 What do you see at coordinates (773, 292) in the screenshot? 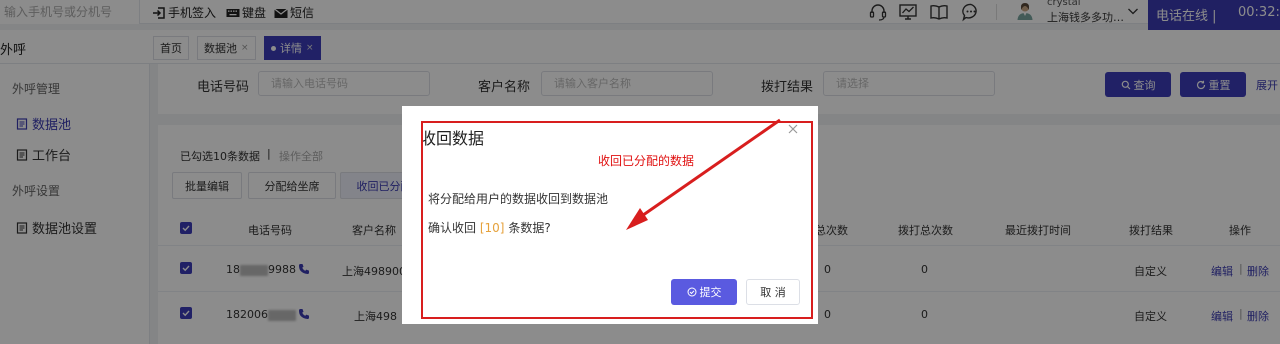
I see `cancel-button: 取 消` at bounding box center [773, 292].